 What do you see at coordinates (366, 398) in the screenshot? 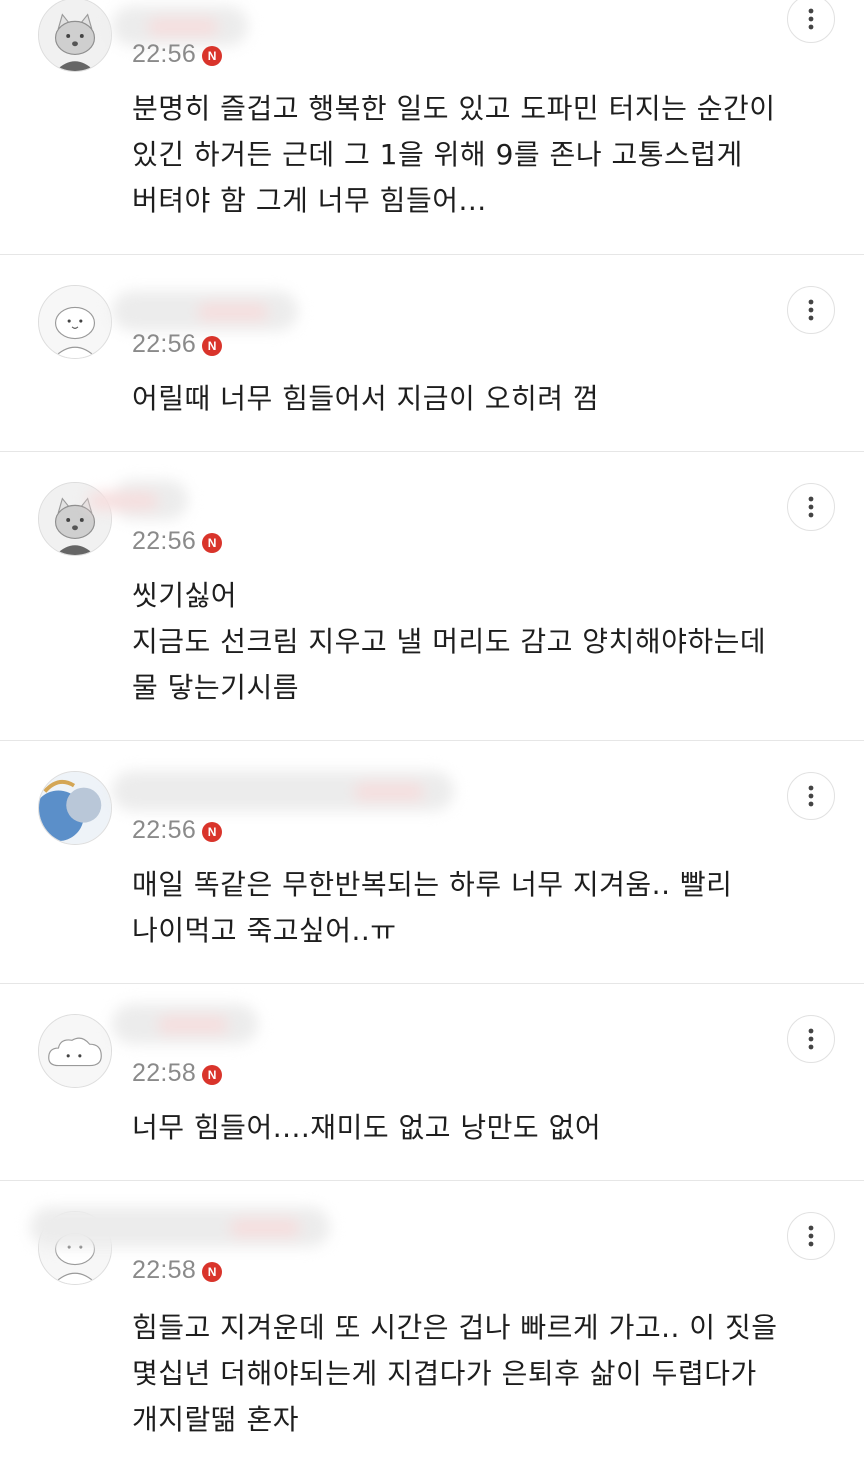
I see `comment-text: 어릴때 너무 힘들어서 지금이 오히려 껌` at bounding box center [366, 398].